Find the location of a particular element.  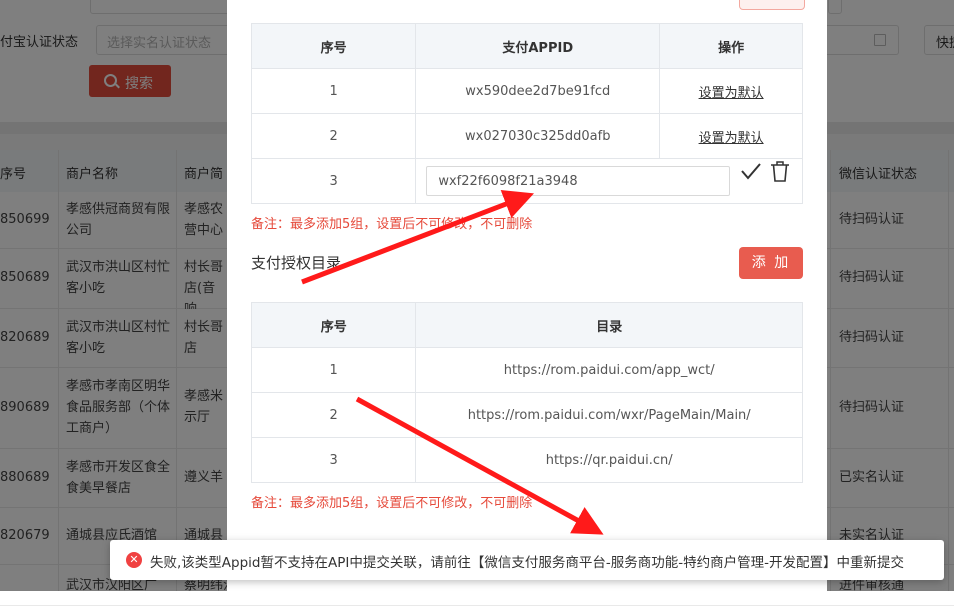

arrow-to-toast is located at coordinates (479, 465).